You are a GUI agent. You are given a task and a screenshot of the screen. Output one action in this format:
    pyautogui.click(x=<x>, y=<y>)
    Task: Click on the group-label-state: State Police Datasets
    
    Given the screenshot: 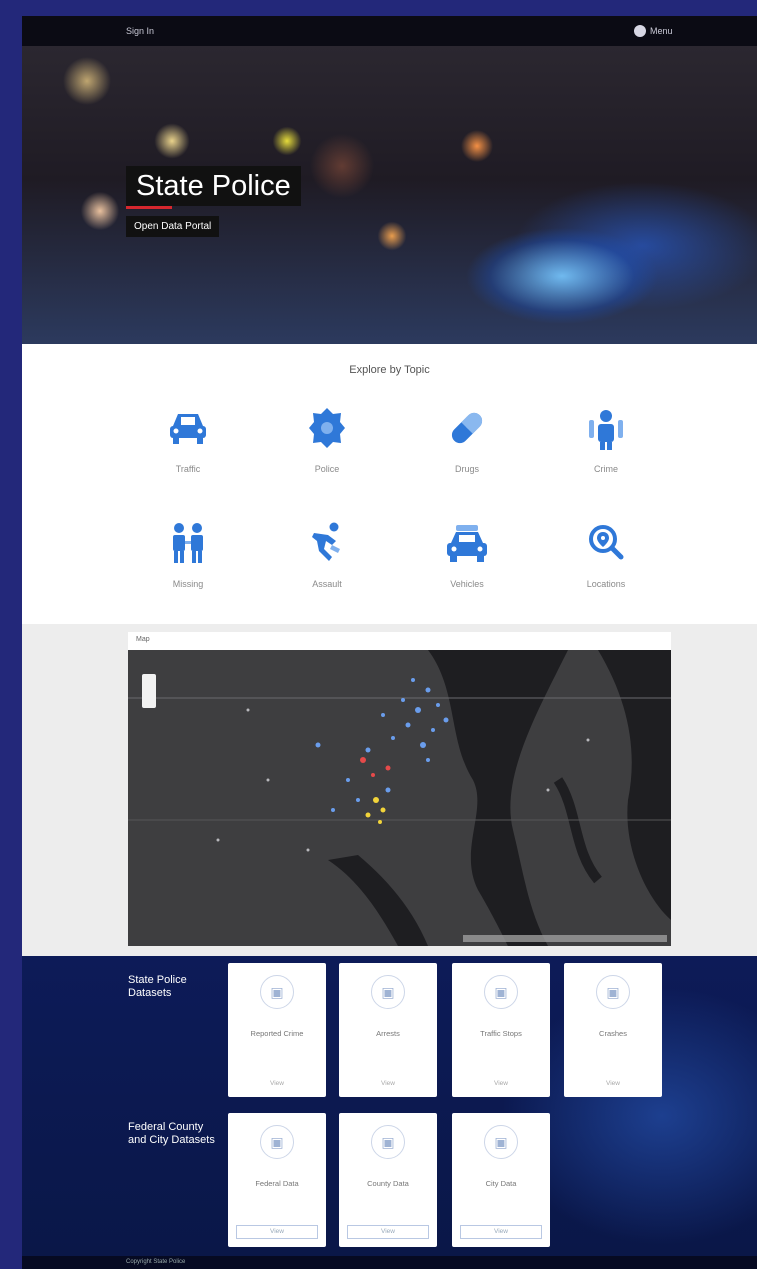 What is the action you would take?
    pyautogui.click(x=157, y=986)
    